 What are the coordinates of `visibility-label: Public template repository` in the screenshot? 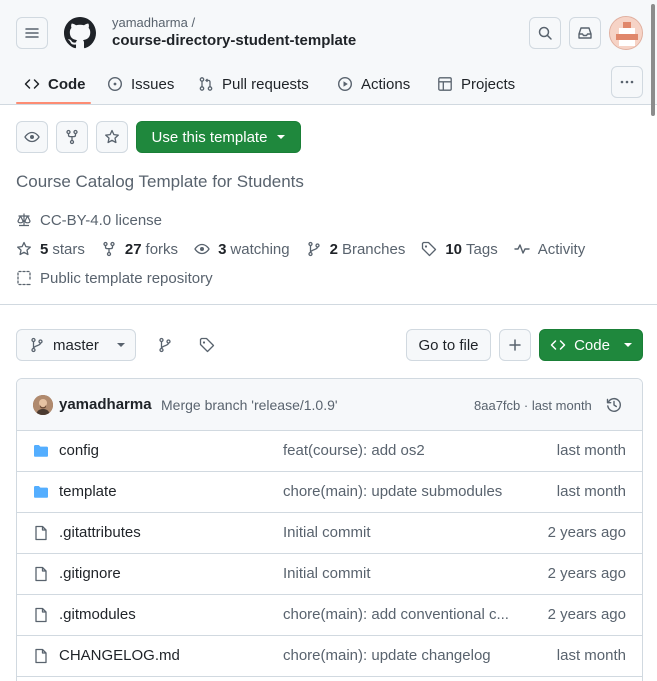 It's located at (126, 278).